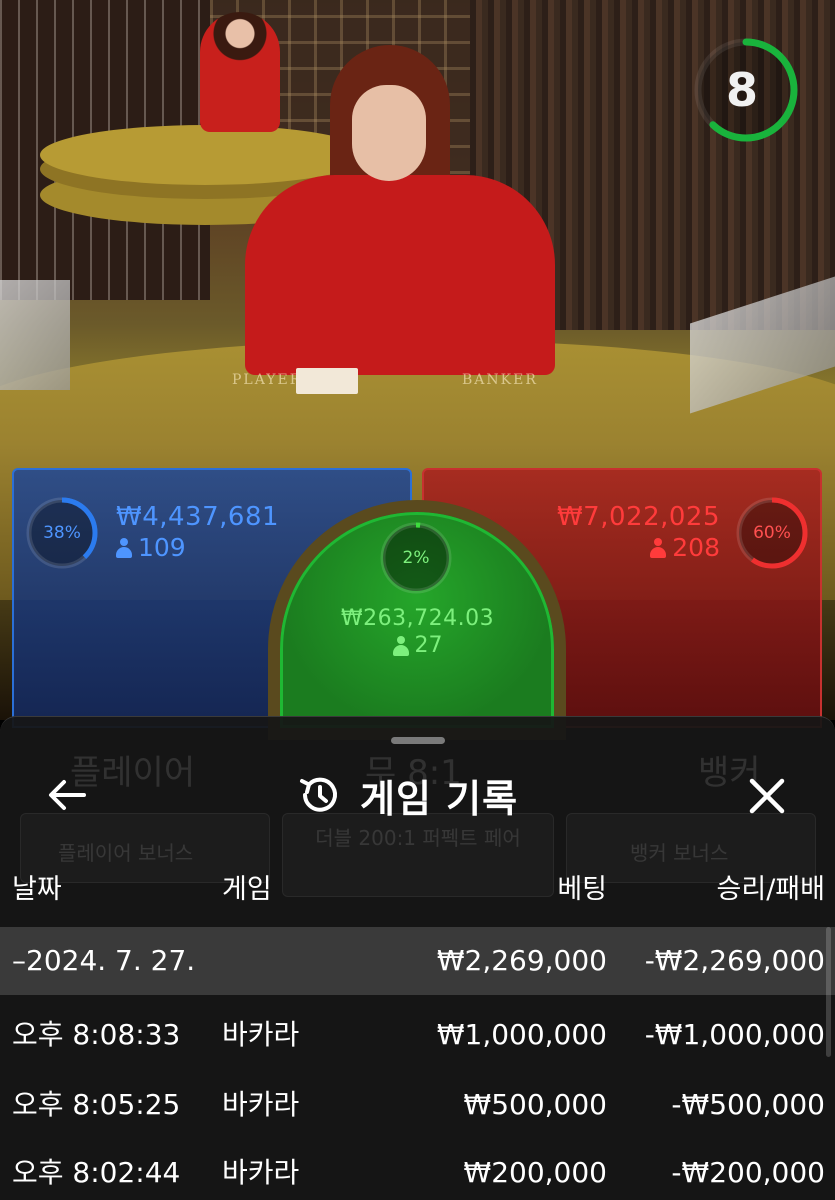  I want to click on tie-bettor-count: 27, so click(417, 645).